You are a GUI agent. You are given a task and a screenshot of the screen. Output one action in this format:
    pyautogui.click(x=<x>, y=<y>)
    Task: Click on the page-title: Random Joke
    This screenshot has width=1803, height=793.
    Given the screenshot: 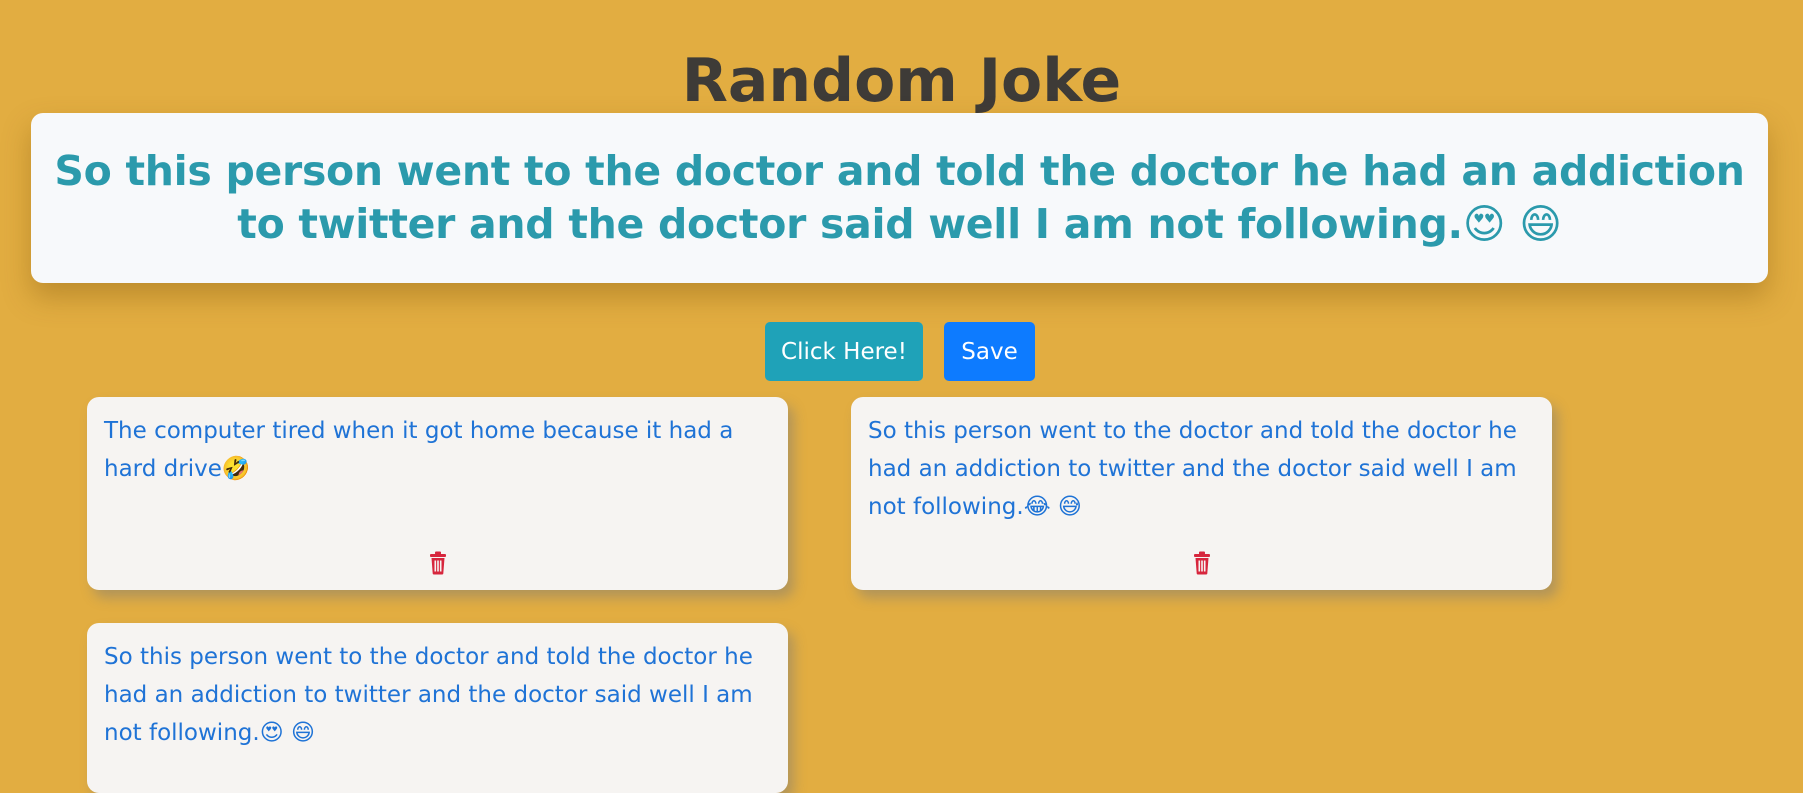 What is the action you would take?
    pyautogui.click(x=901, y=81)
    